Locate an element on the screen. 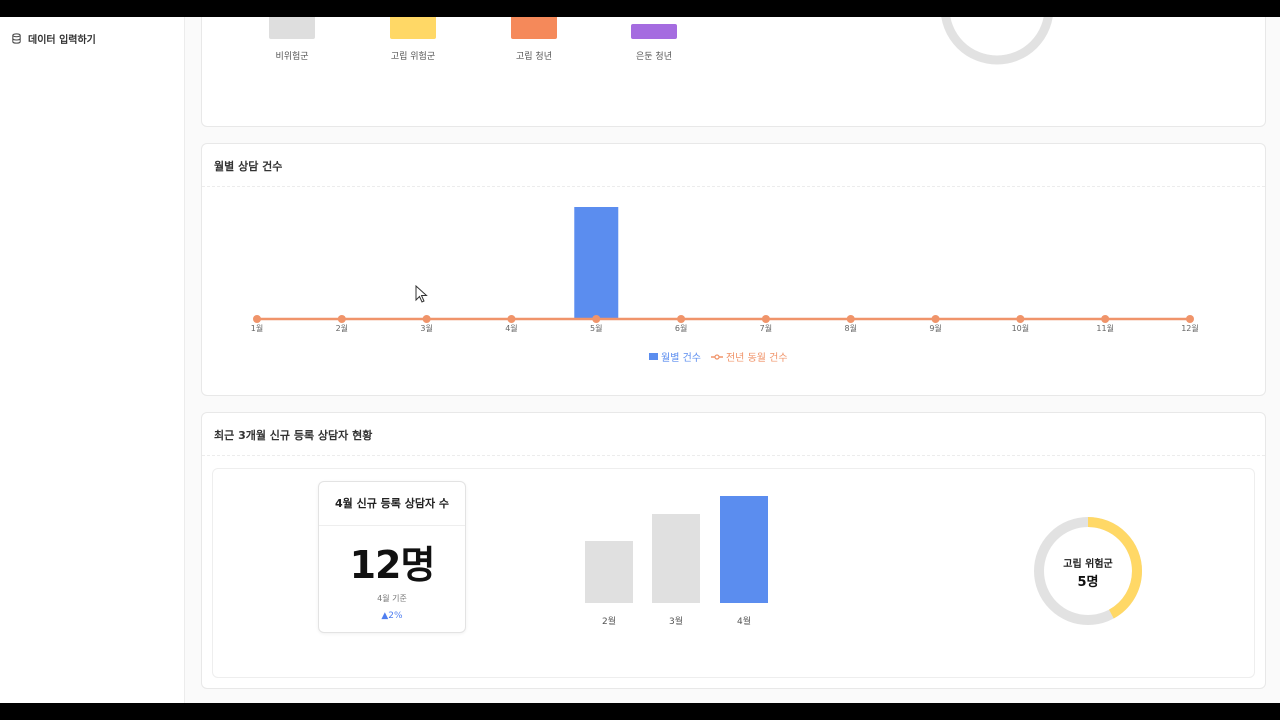 Image resolution: width=1280 pixels, height=720 pixels. x-tick-label: 11월 is located at coordinates (1105, 328).